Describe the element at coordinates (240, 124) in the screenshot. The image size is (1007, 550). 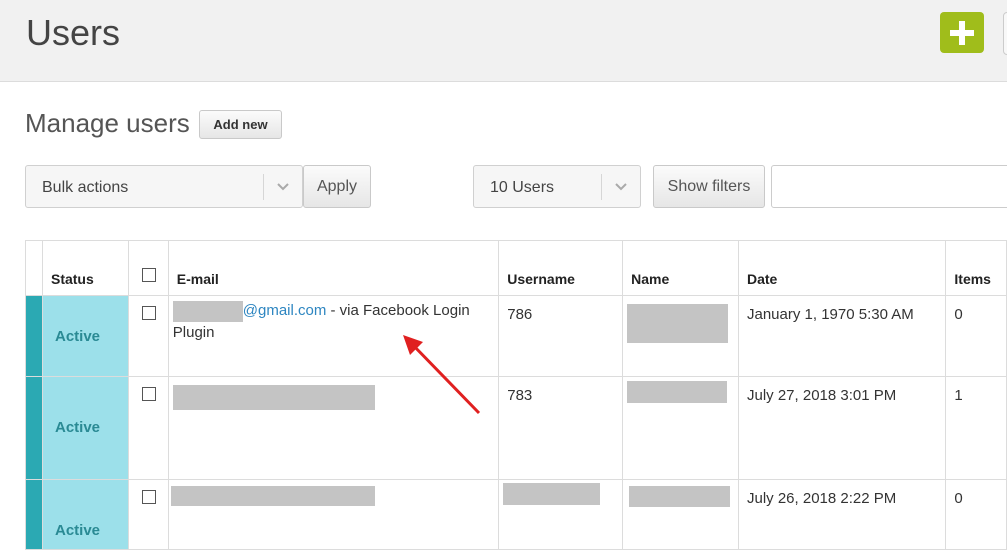
I see `add-new-button: Add new` at that location.